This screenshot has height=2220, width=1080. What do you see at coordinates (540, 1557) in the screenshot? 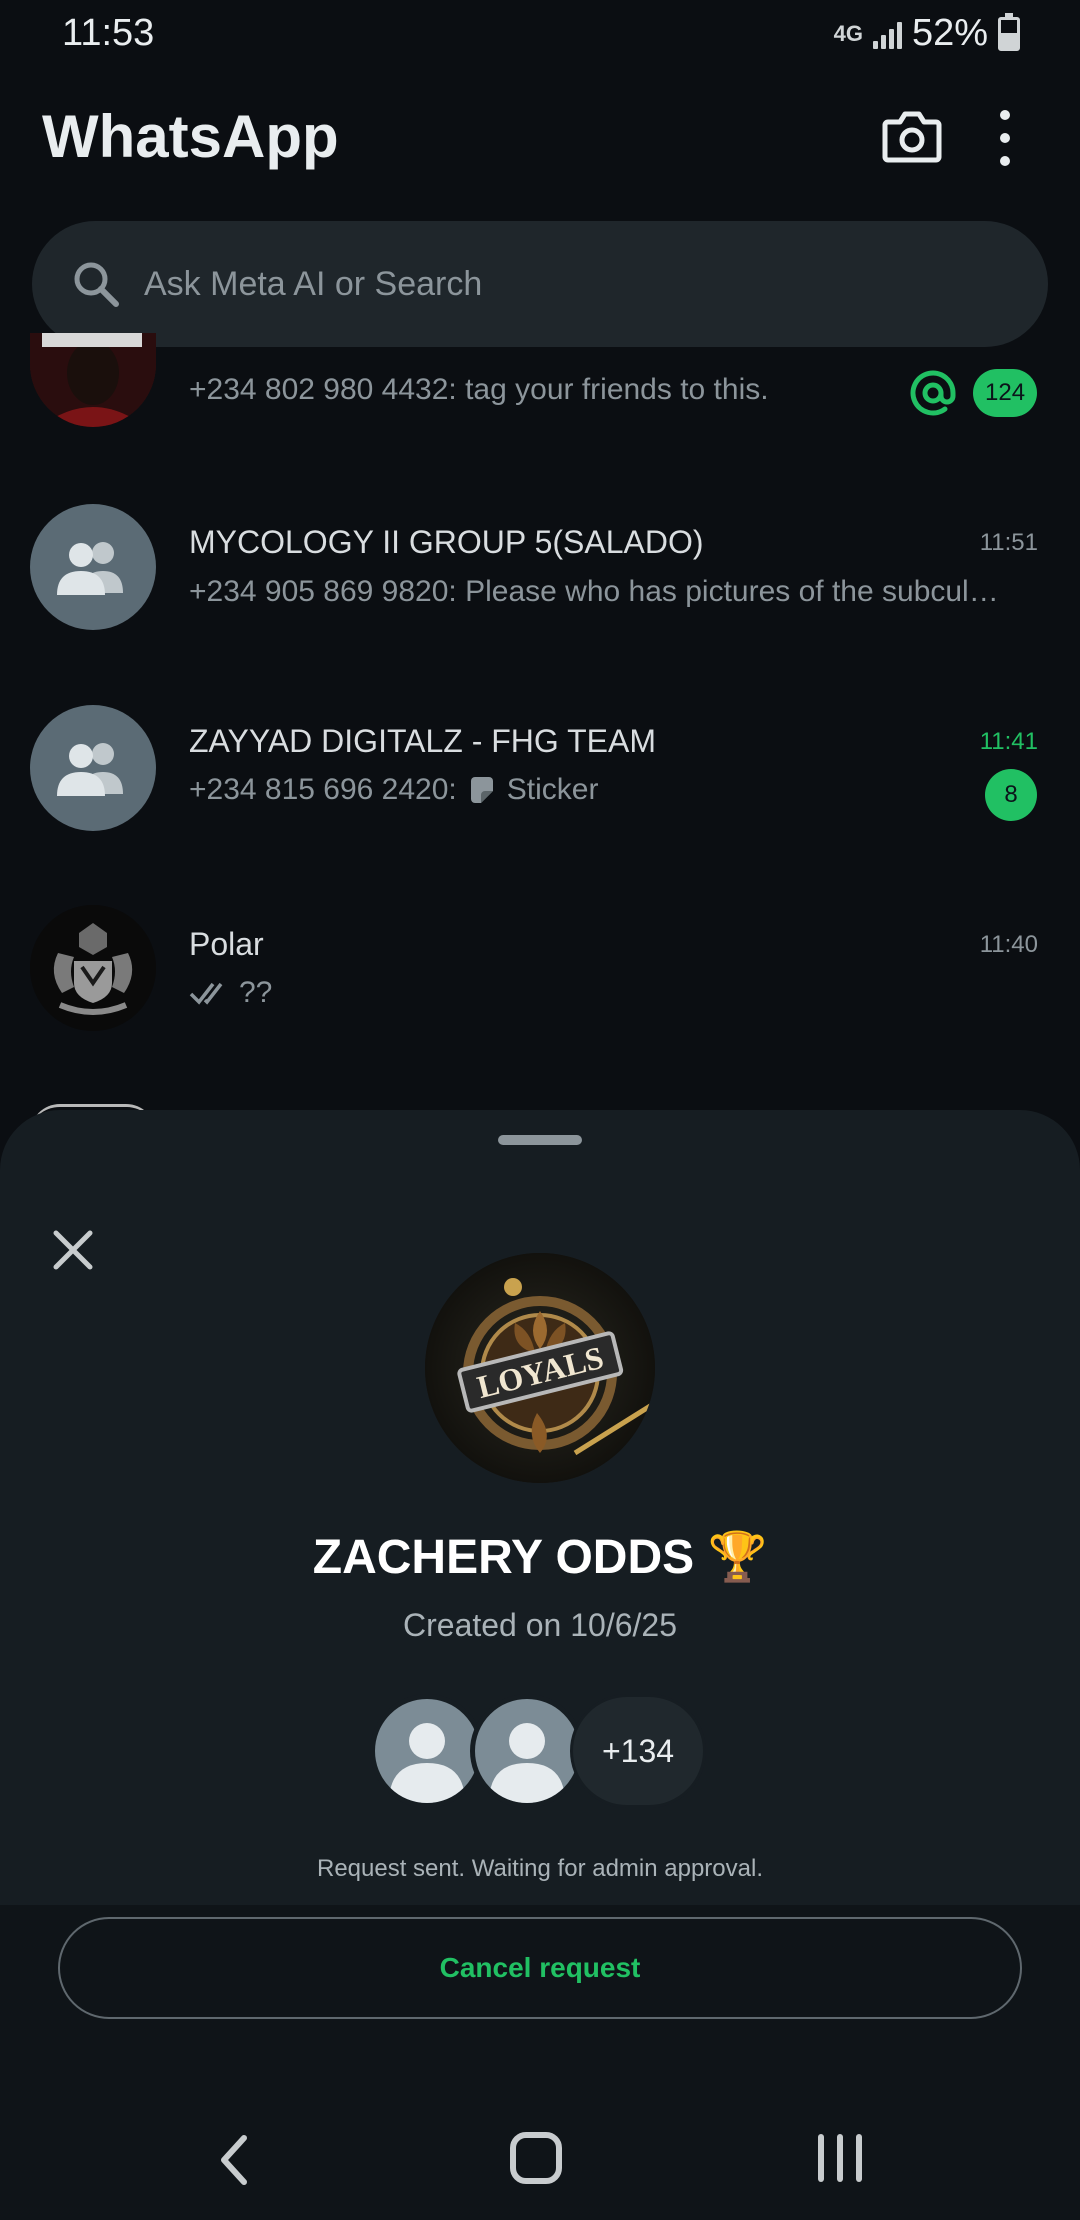
I see `group-name: ZACHERY ODDS 🏆` at bounding box center [540, 1557].